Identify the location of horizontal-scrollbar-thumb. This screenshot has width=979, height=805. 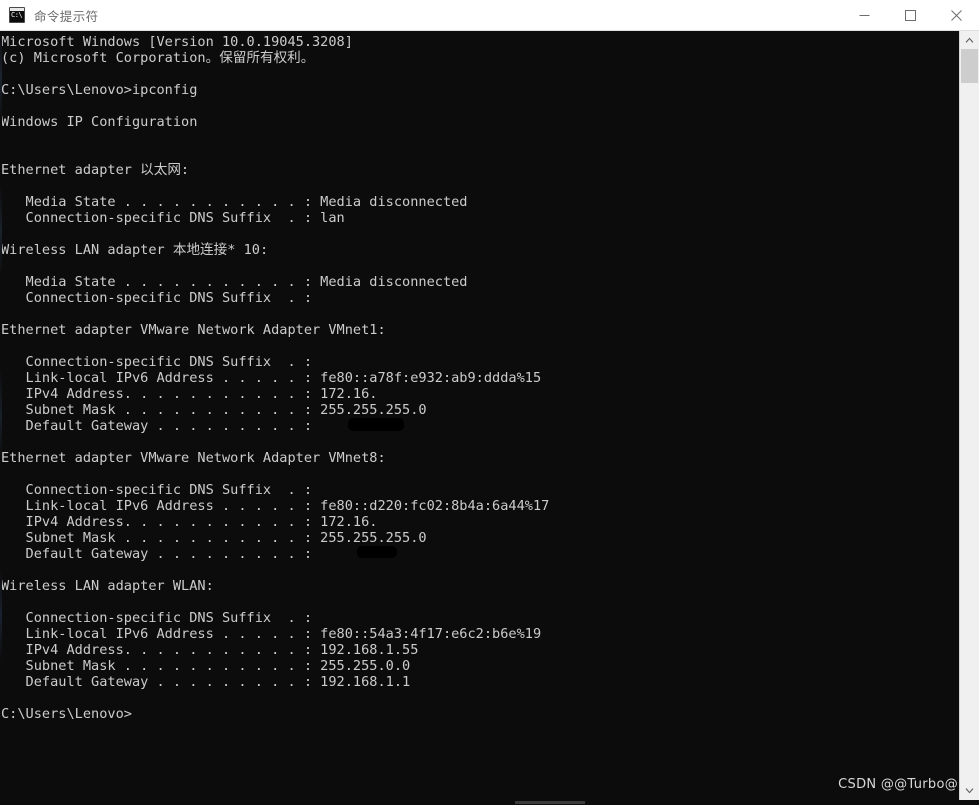
(550, 802).